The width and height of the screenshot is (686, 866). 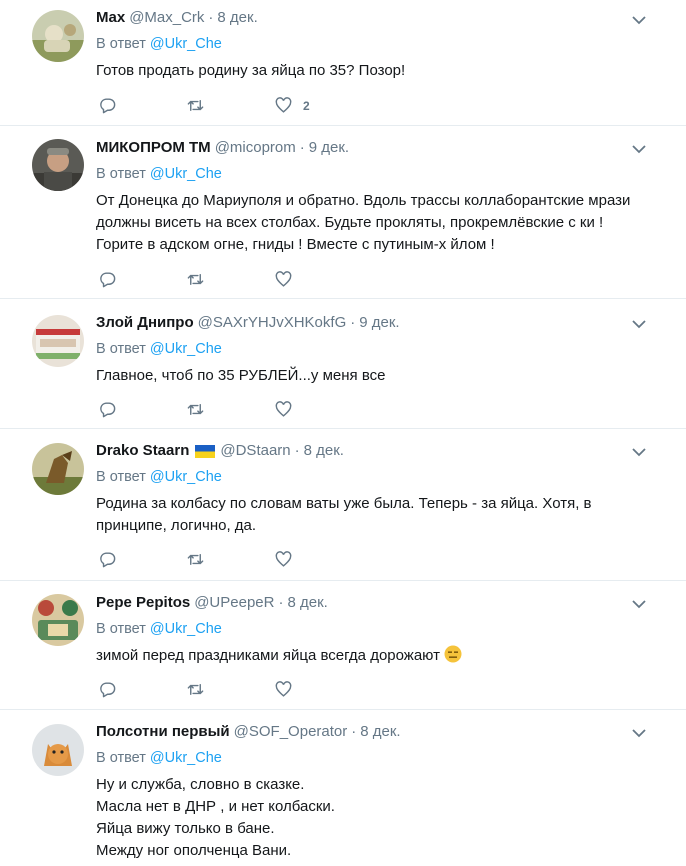 What do you see at coordinates (453, 654) in the screenshot?
I see `expressionless-face-emoji` at bounding box center [453, 654].